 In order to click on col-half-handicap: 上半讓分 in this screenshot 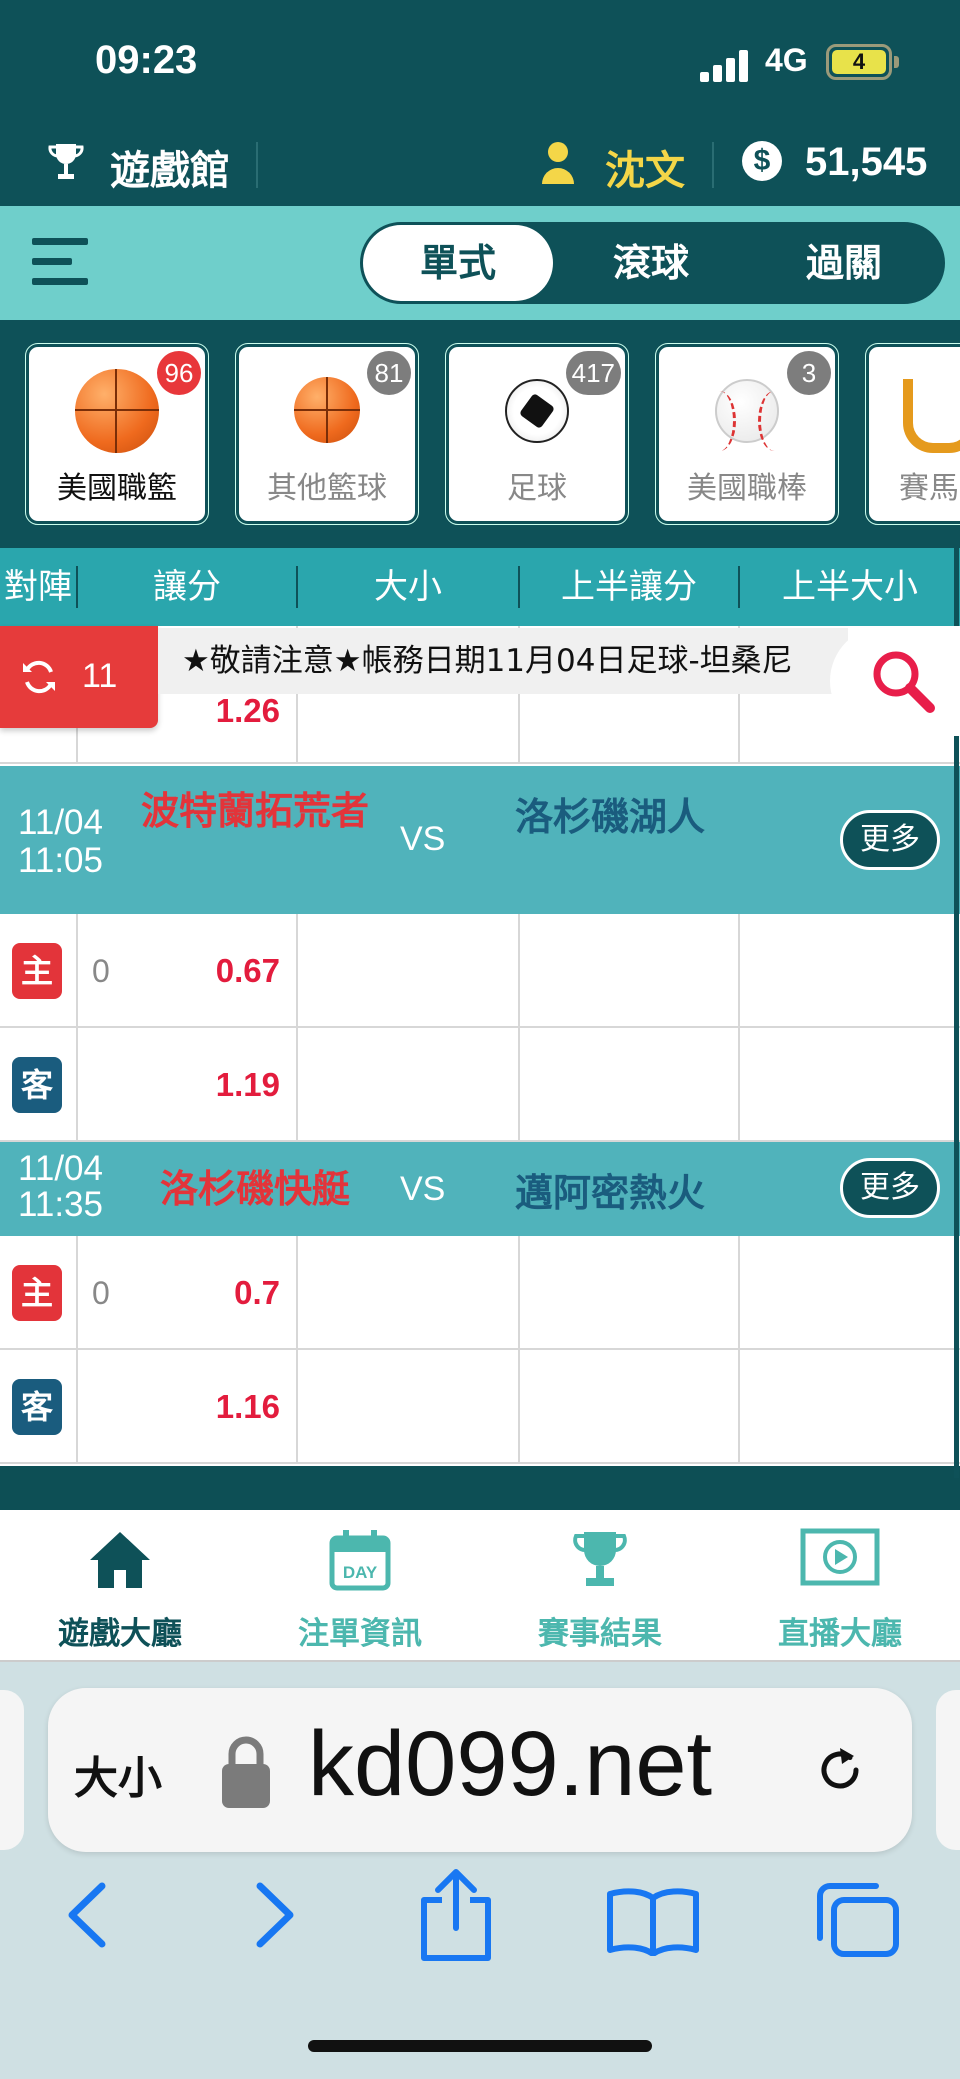, I will do `click(629, 587)`.